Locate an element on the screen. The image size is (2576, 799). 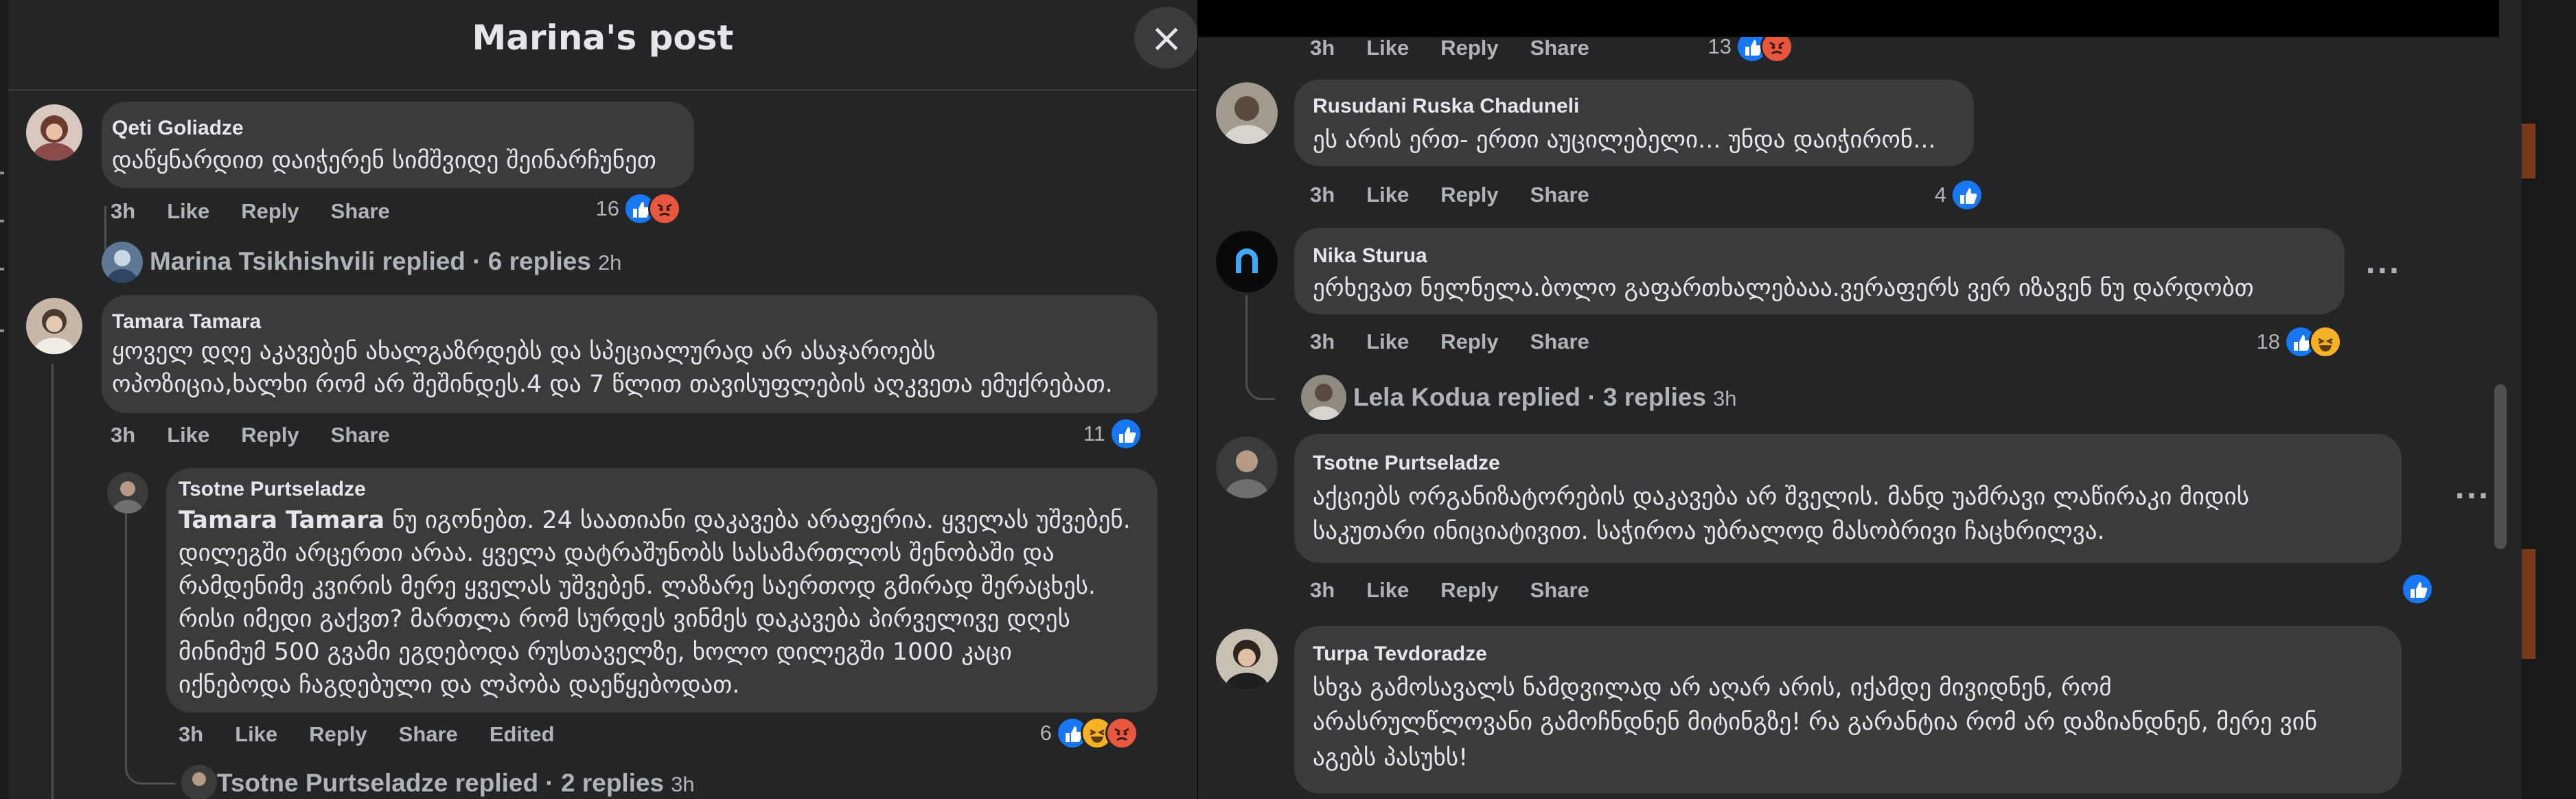
scrollbar-thumb is located at coordinates (2500, 466).